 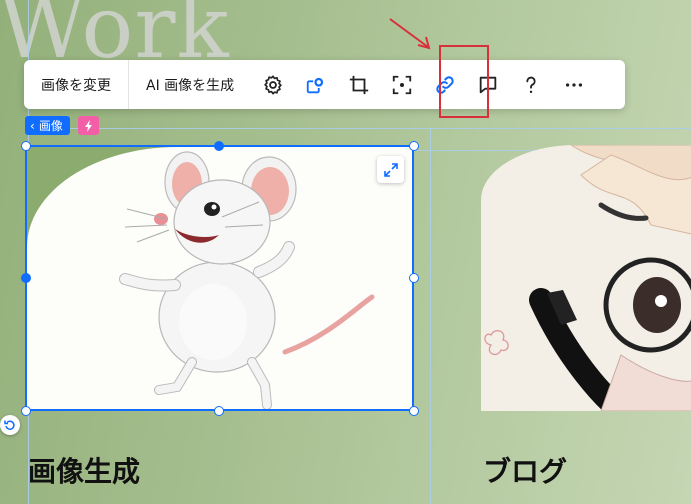 I want to click on caption-image-generation: 画像生成, so click(x=84, y=471).